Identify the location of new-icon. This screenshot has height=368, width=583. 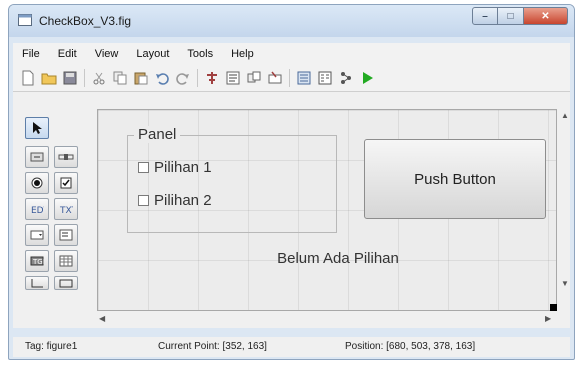
(28, 78).